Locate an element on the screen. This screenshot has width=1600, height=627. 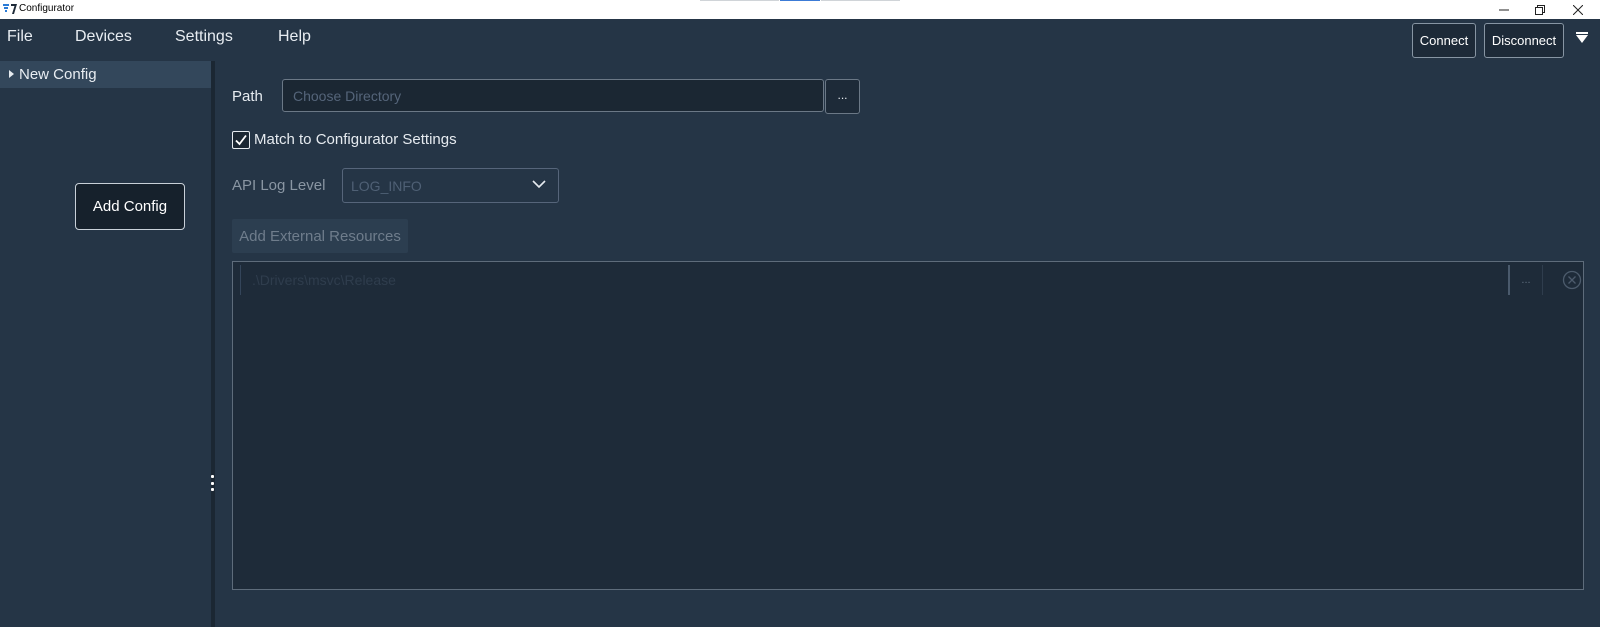
minimize-button is located at coordinates (1504, 9).